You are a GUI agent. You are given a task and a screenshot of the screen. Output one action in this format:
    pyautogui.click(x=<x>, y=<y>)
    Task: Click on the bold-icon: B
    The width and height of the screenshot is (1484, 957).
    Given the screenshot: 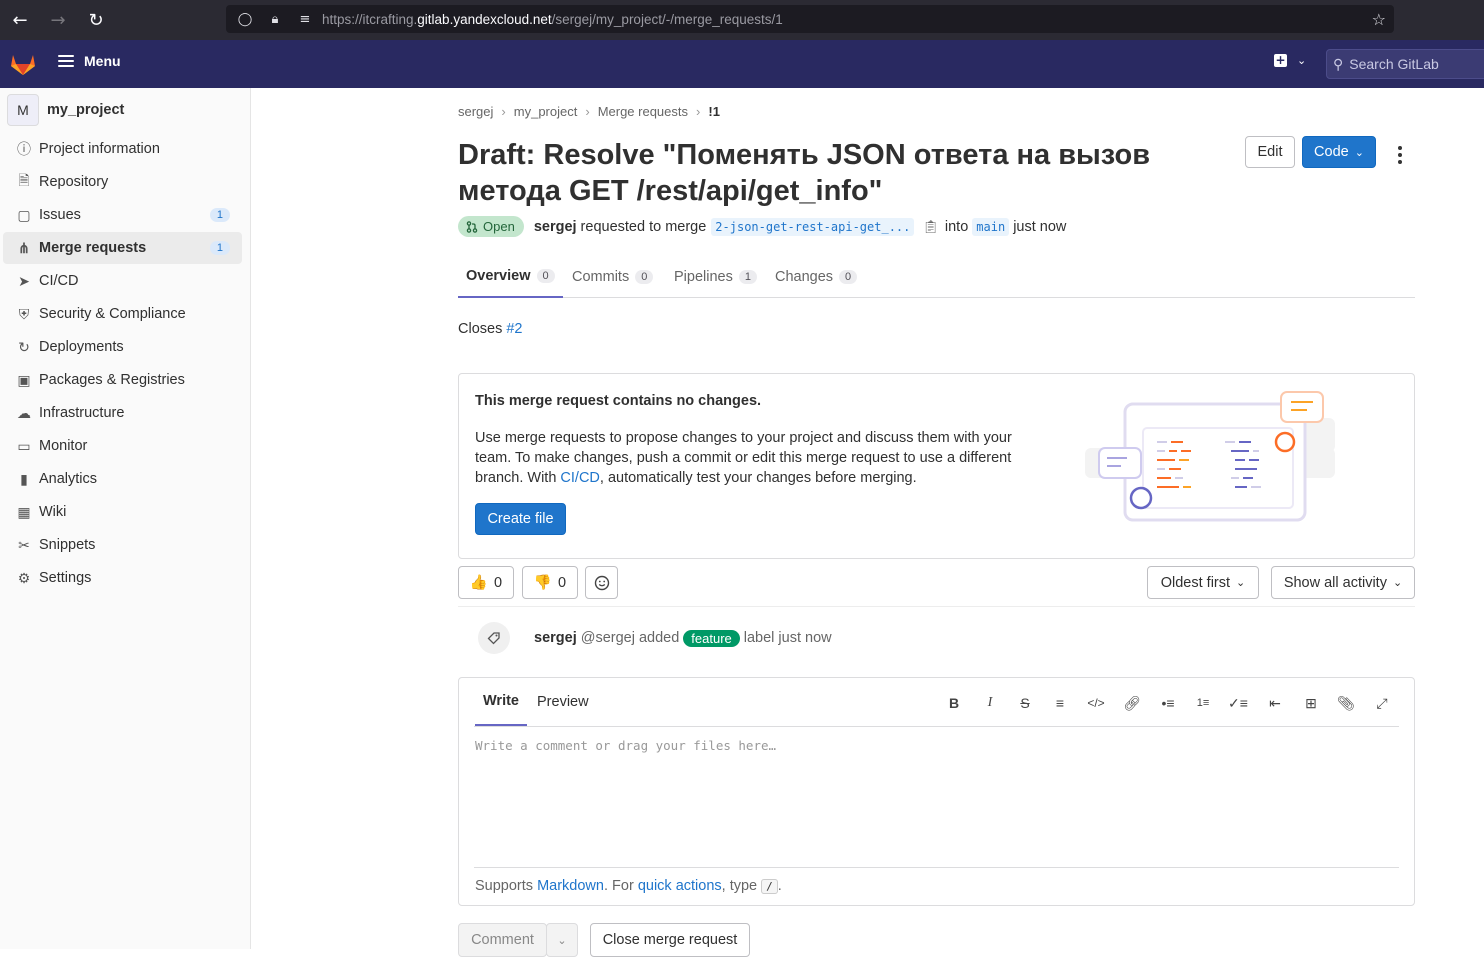 What is the action you would take?
    pyautogui.click(x=954, y=703)
    